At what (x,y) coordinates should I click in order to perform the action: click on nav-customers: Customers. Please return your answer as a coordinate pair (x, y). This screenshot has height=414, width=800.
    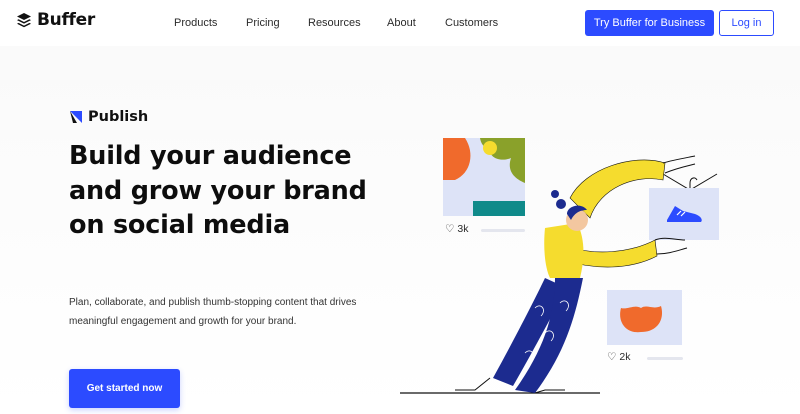
    Looking at the image, I should click on (471, 23).